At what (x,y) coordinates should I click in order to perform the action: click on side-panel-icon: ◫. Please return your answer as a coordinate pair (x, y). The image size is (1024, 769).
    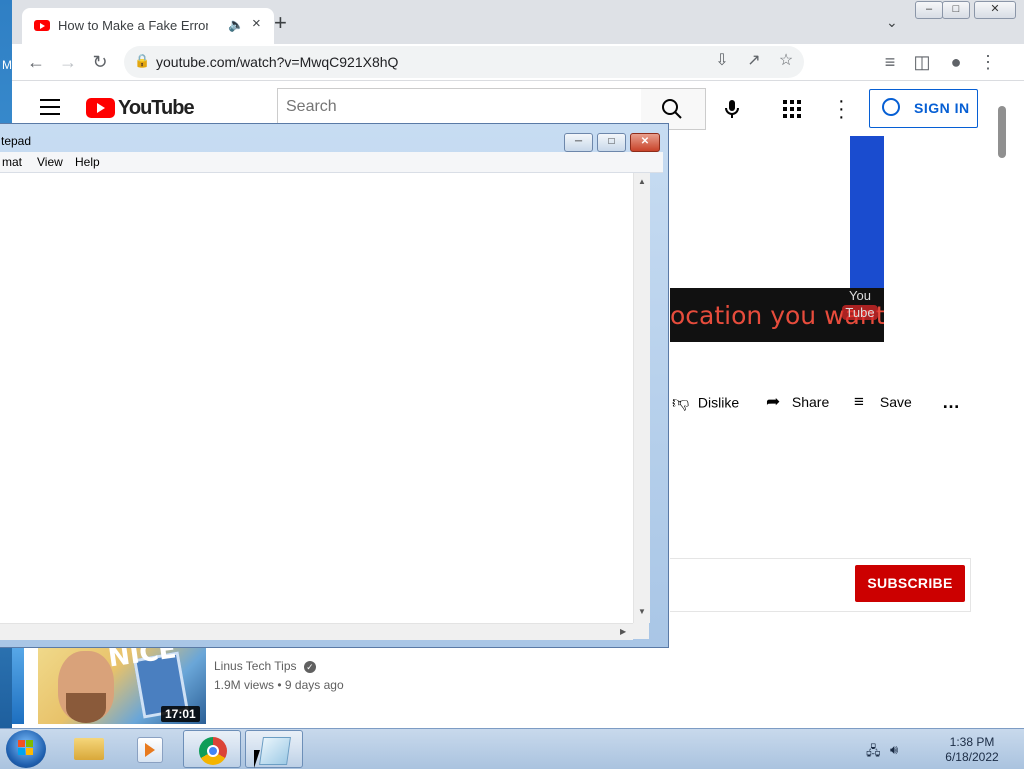
    Looking at the image, I should click on (922, 62).